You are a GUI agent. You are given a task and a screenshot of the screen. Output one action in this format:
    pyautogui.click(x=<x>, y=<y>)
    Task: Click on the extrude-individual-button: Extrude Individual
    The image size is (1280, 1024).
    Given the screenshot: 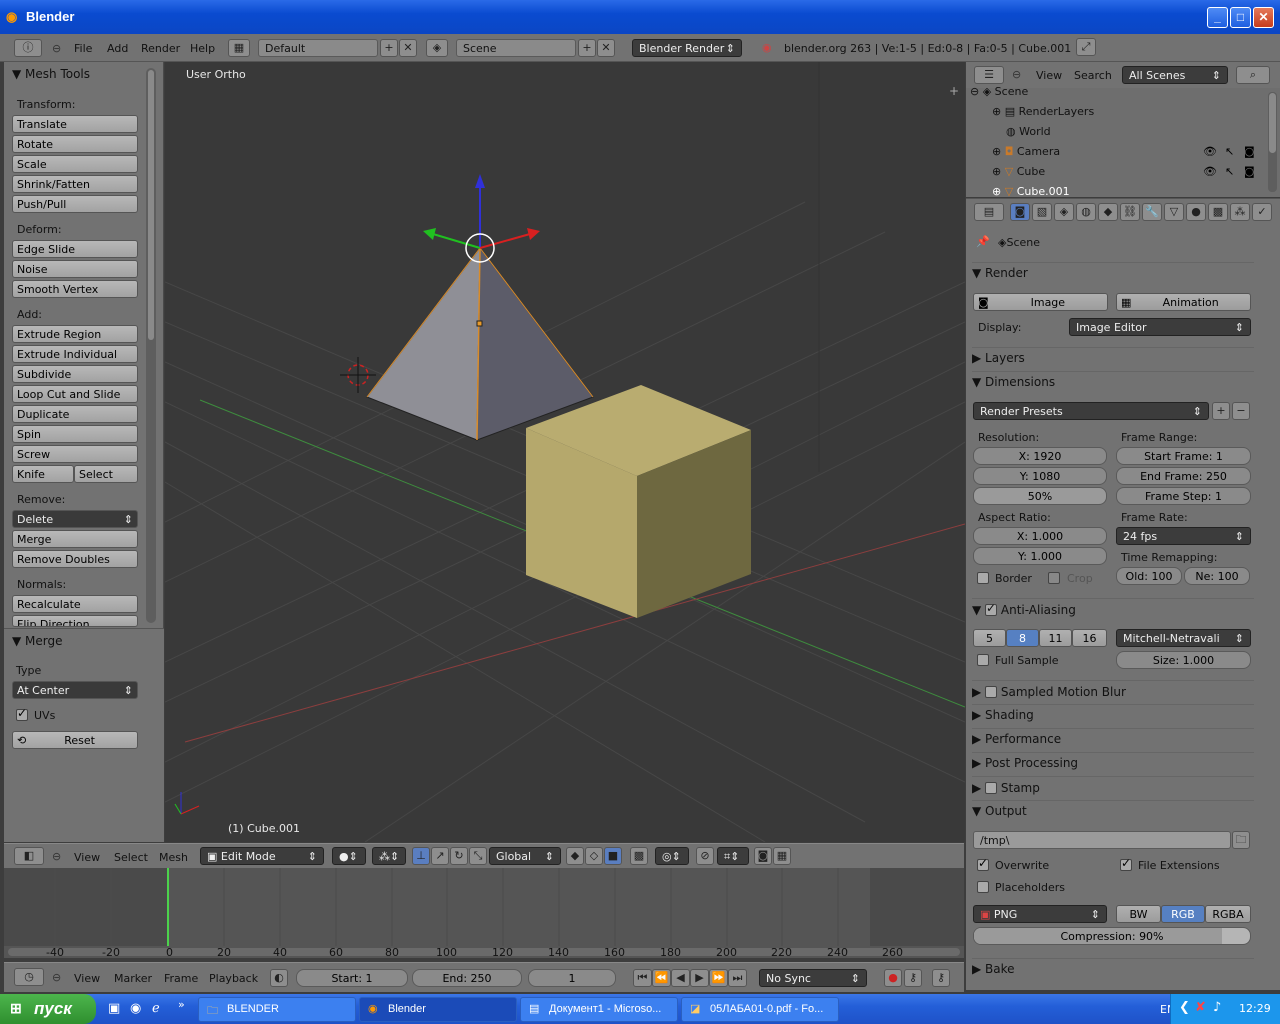 What is the action you would take?
    pyautogui.click(x=75, y=354)
    